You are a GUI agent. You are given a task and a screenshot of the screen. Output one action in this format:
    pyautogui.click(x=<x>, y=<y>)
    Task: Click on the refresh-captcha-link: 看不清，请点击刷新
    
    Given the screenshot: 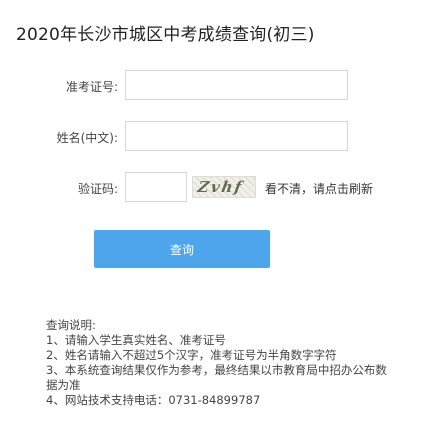 What is the action you would take?
    pyautogui.click(x=319, y=188)
    